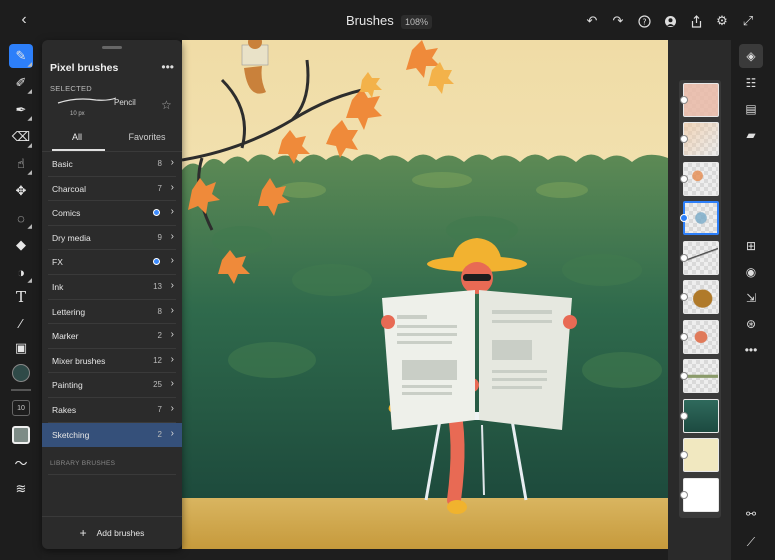  Describe the element at coordinates (644, 21) in the screenshot. I see `help-icon: ?` at that location.